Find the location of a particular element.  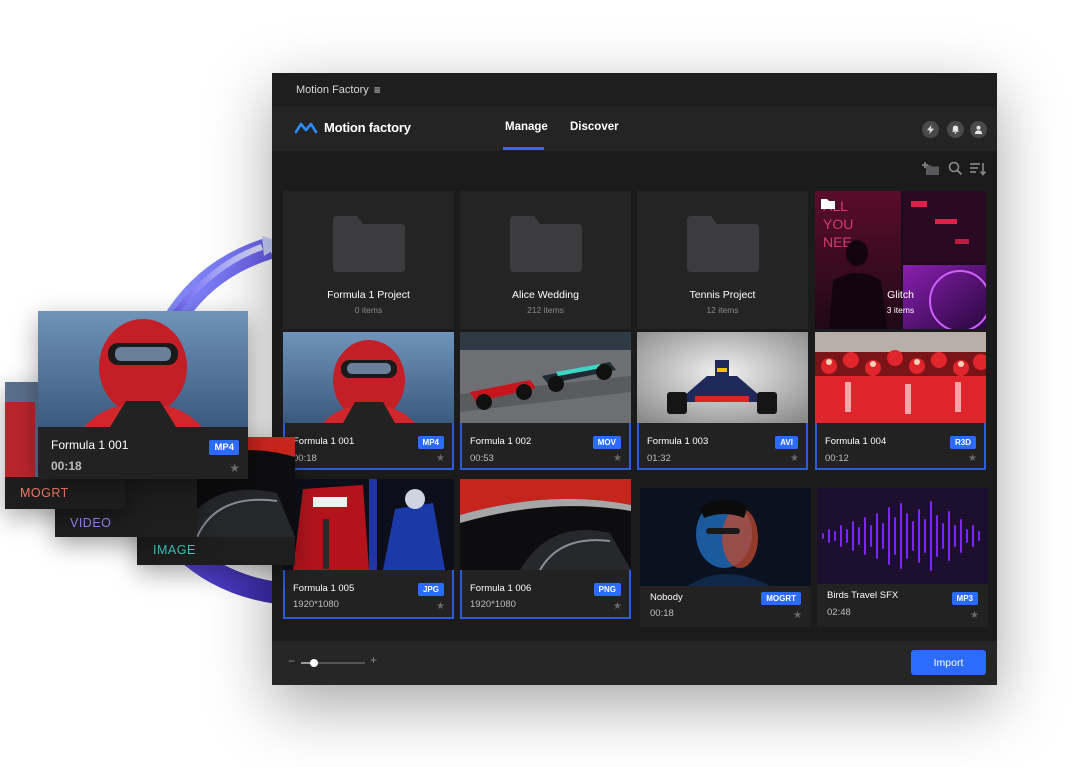

asset-duration: 02:48 is located at coordinates (839, 612).